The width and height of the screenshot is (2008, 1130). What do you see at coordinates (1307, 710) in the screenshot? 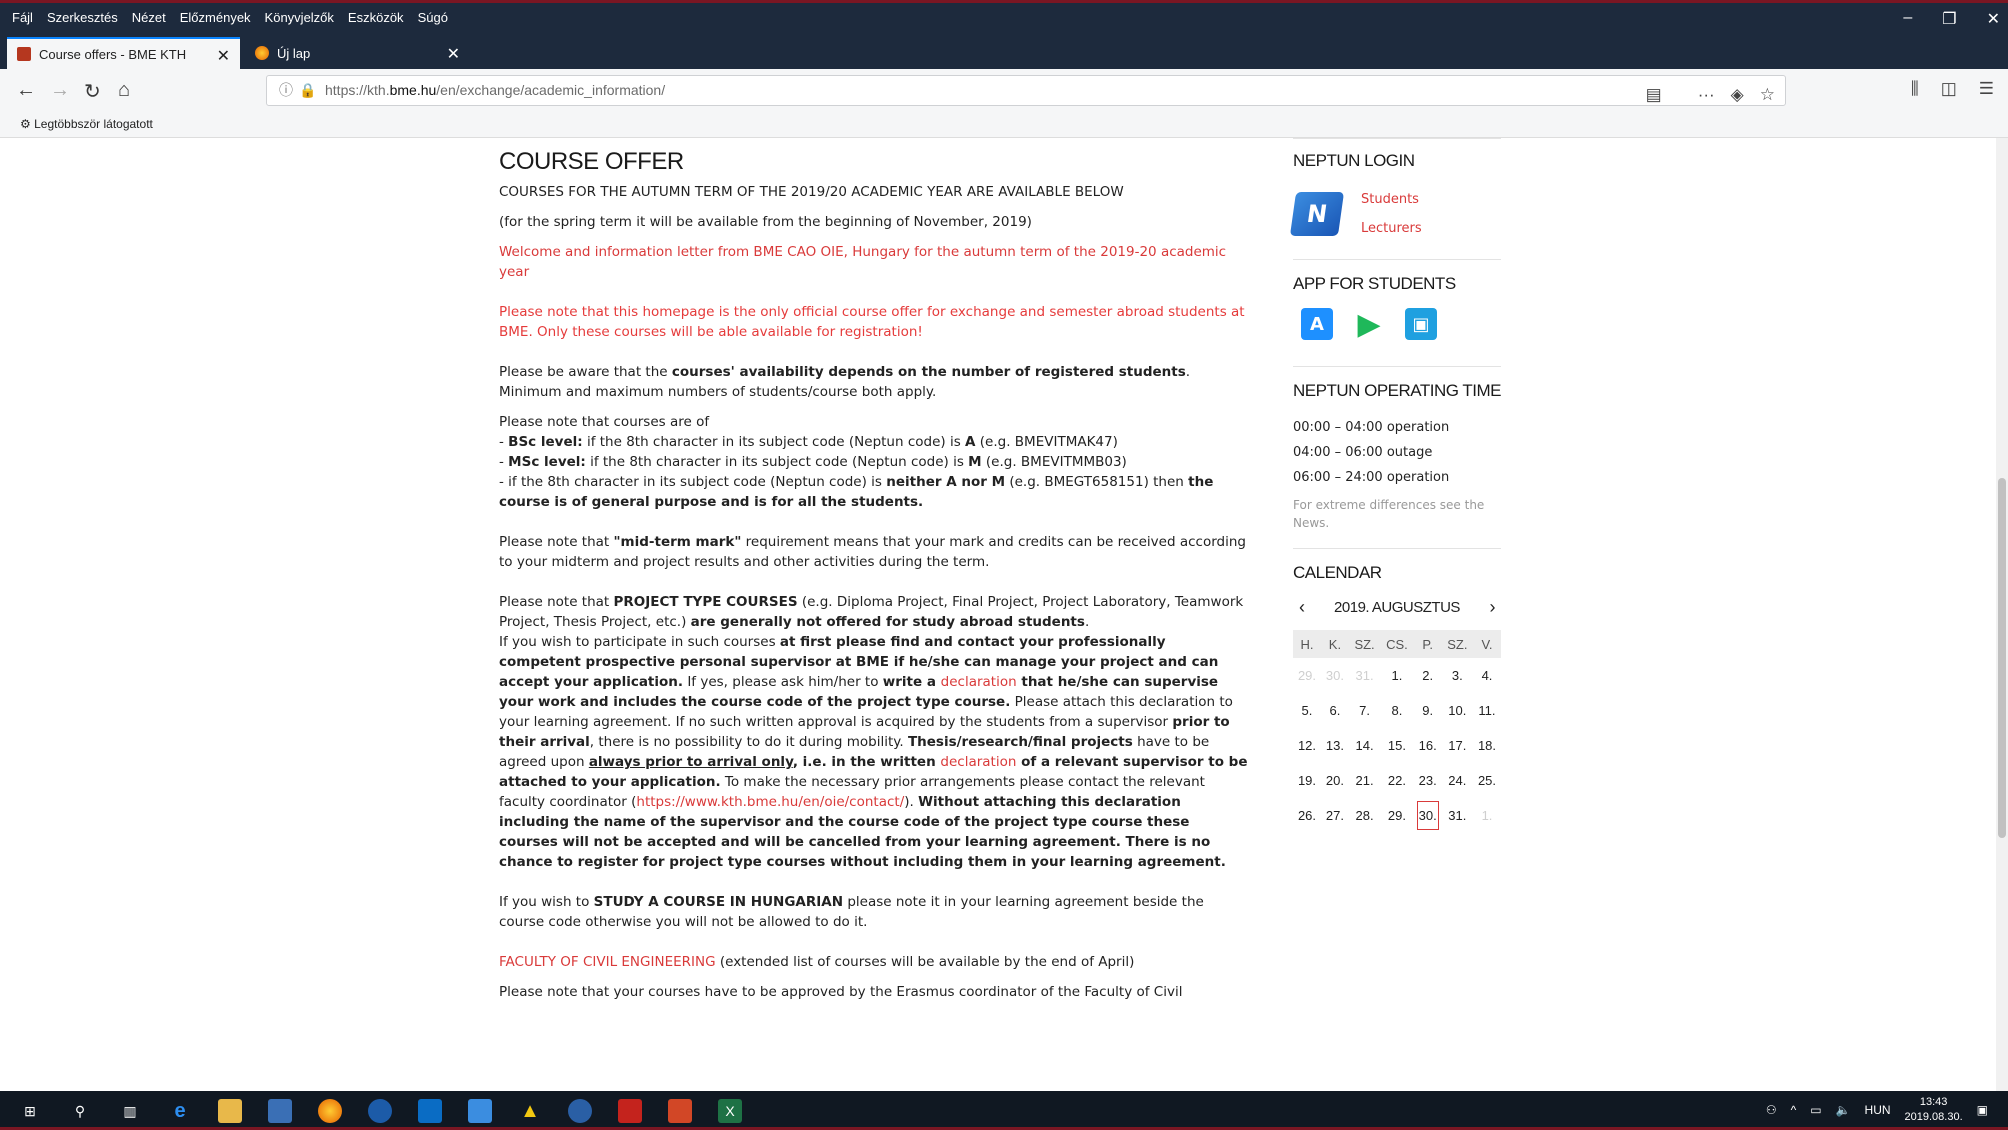
I see `calendar-day: 5.` at bounding box center [1307, 710].